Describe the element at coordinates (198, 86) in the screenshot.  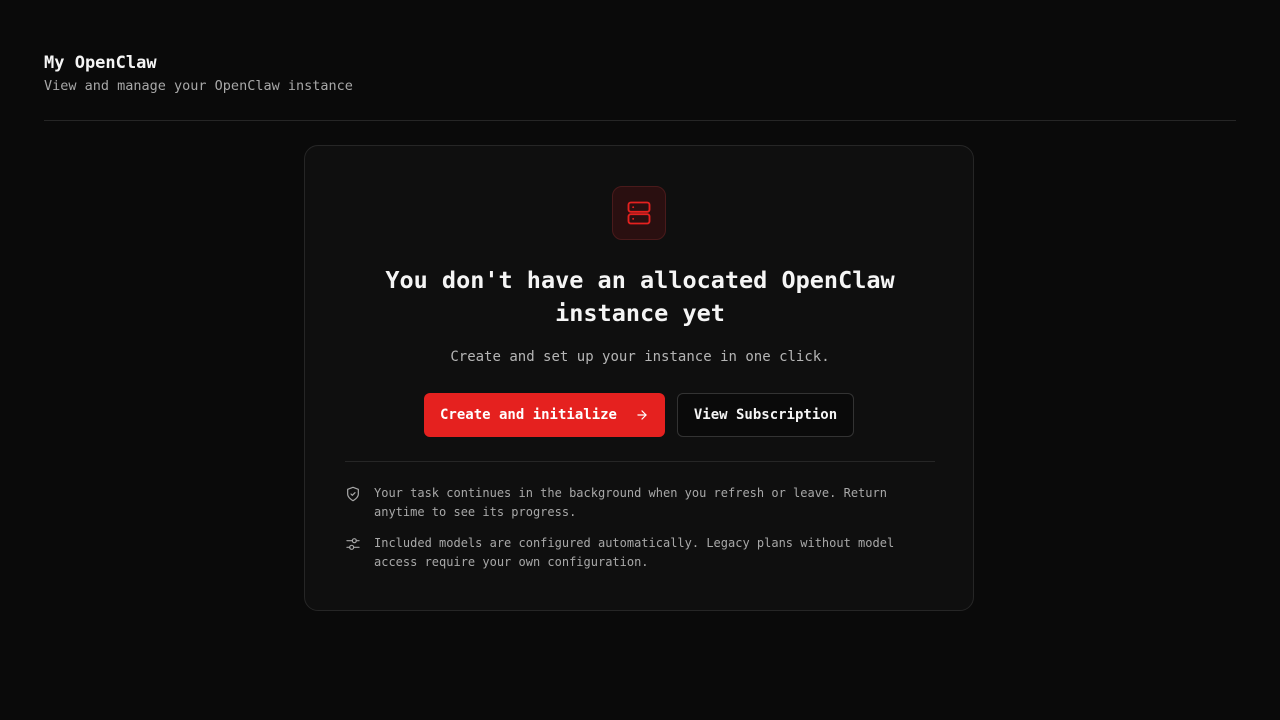
I see `page-subtitle: View and manage your OpenClaw instance` at that location.